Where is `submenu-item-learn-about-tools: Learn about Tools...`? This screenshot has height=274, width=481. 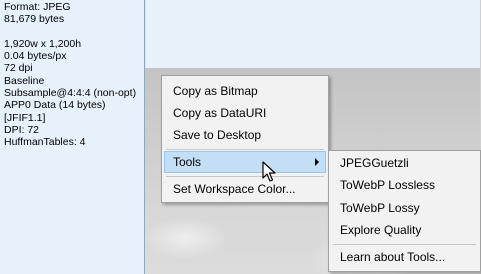 submenu-item-learn-about-tools: Learn about Tools... is located at coordinates (404, 257).